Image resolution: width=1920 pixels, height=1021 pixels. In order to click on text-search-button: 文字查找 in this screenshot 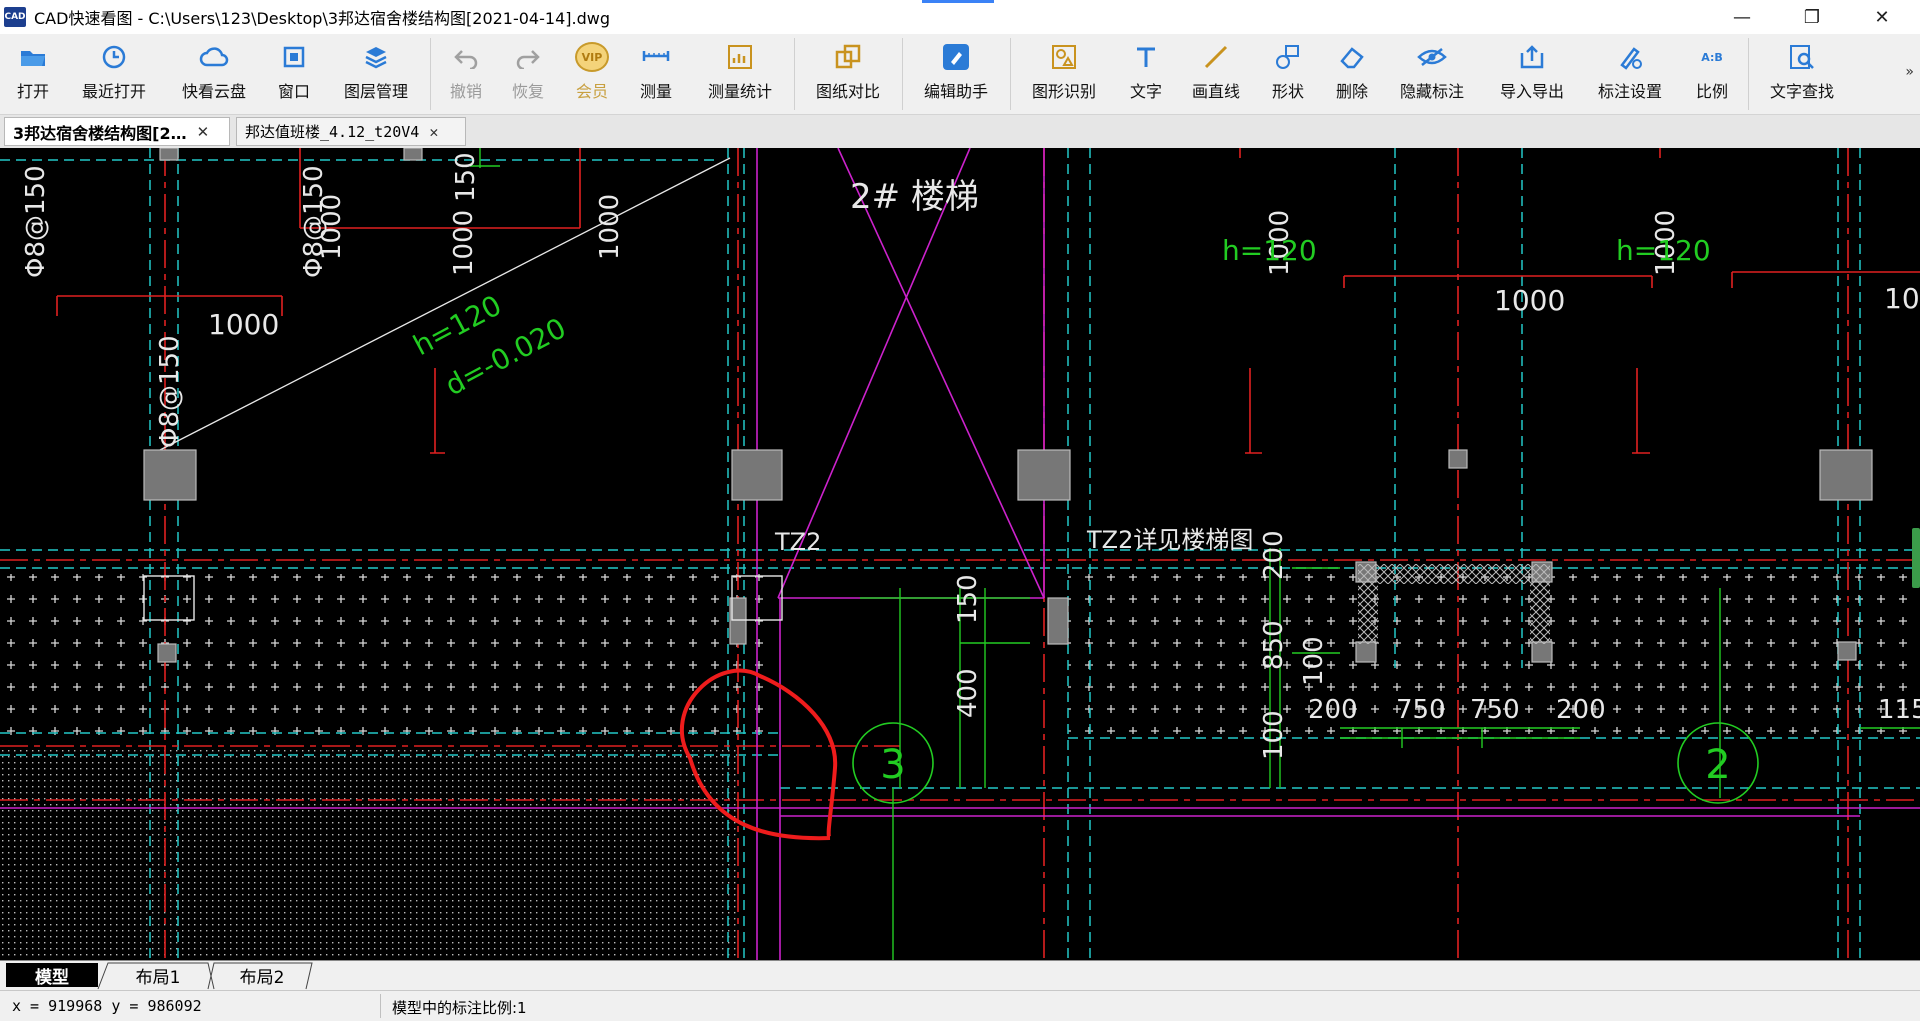, I will do `click(1802, 75)`.